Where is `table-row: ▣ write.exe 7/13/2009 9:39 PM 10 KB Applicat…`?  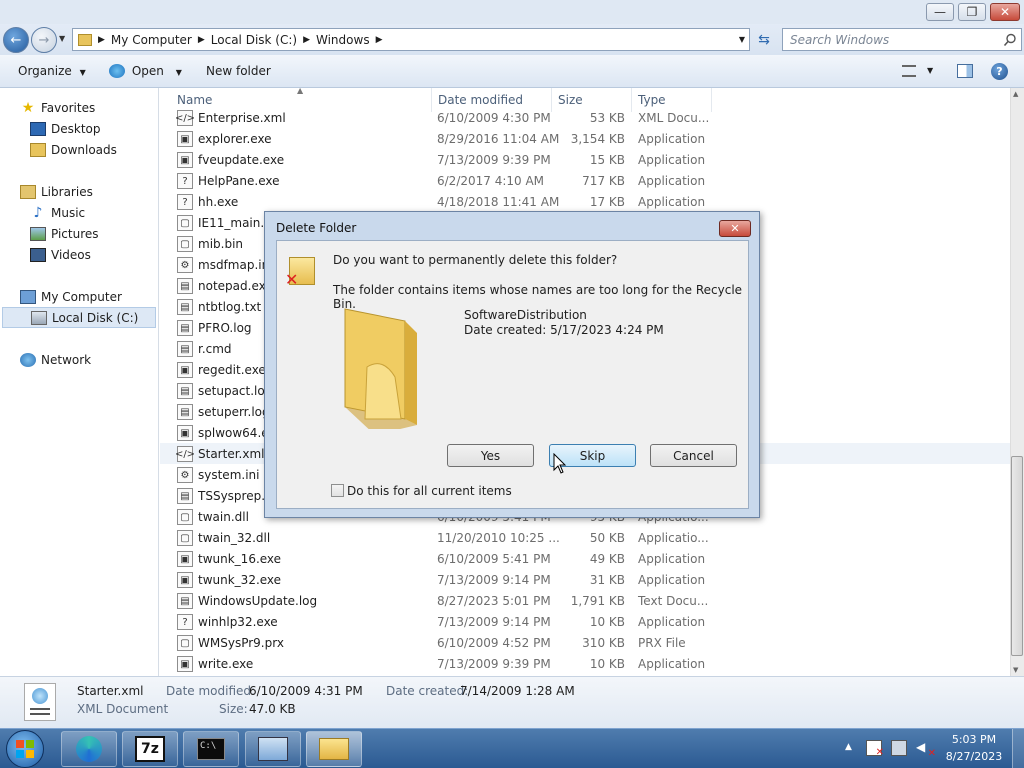
table-row: ▣ write.exe 7/13/2009 9:39 PM 10 KB Applicat… is located at coordinates (585, 663).